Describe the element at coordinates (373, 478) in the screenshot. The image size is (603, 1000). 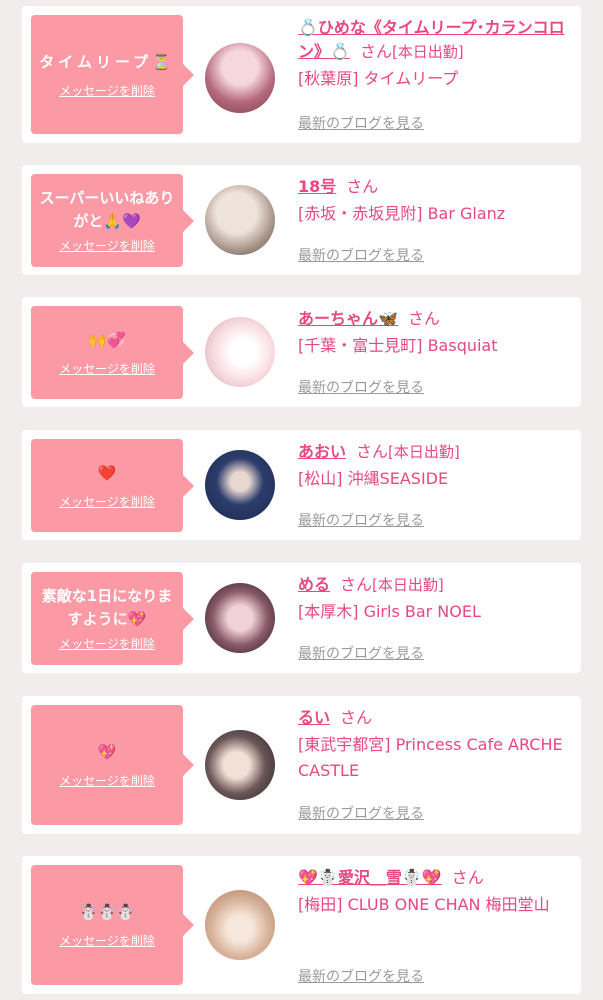
I see `shop-name: [松山] 沖縄SEASIDE` at that location.